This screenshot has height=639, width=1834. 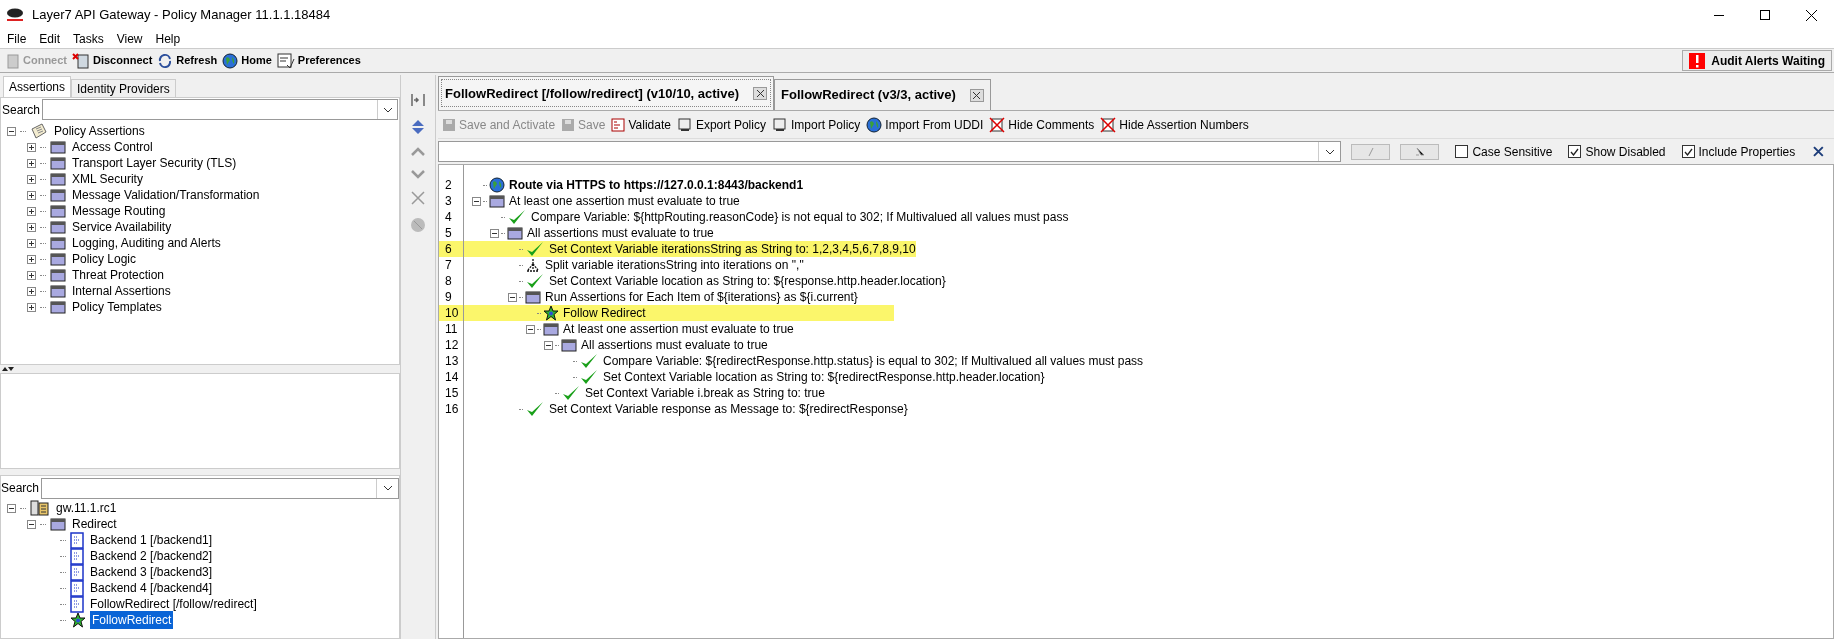 I want to click on policy-toolbar-button: Import Policy, so click(x=816, y=125).